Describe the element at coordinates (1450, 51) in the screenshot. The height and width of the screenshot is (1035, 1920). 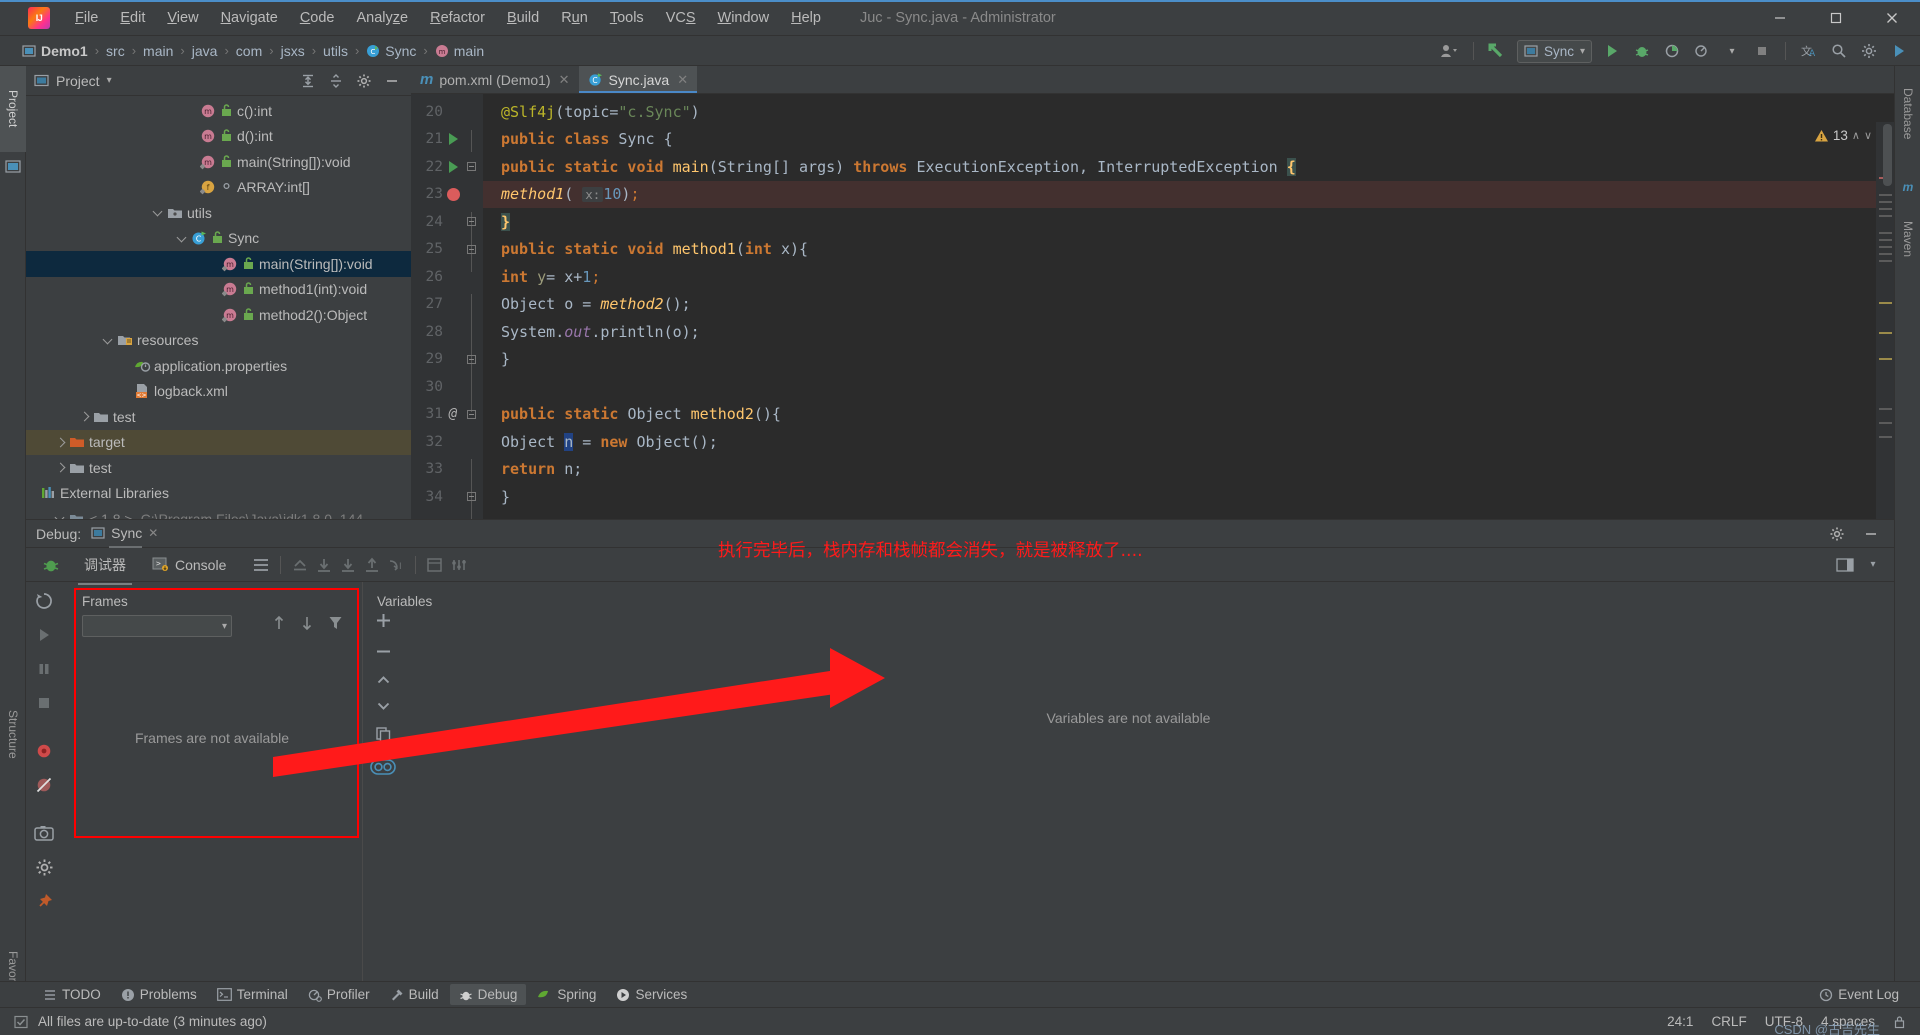
I see `user-dropdown-icon` at that location.